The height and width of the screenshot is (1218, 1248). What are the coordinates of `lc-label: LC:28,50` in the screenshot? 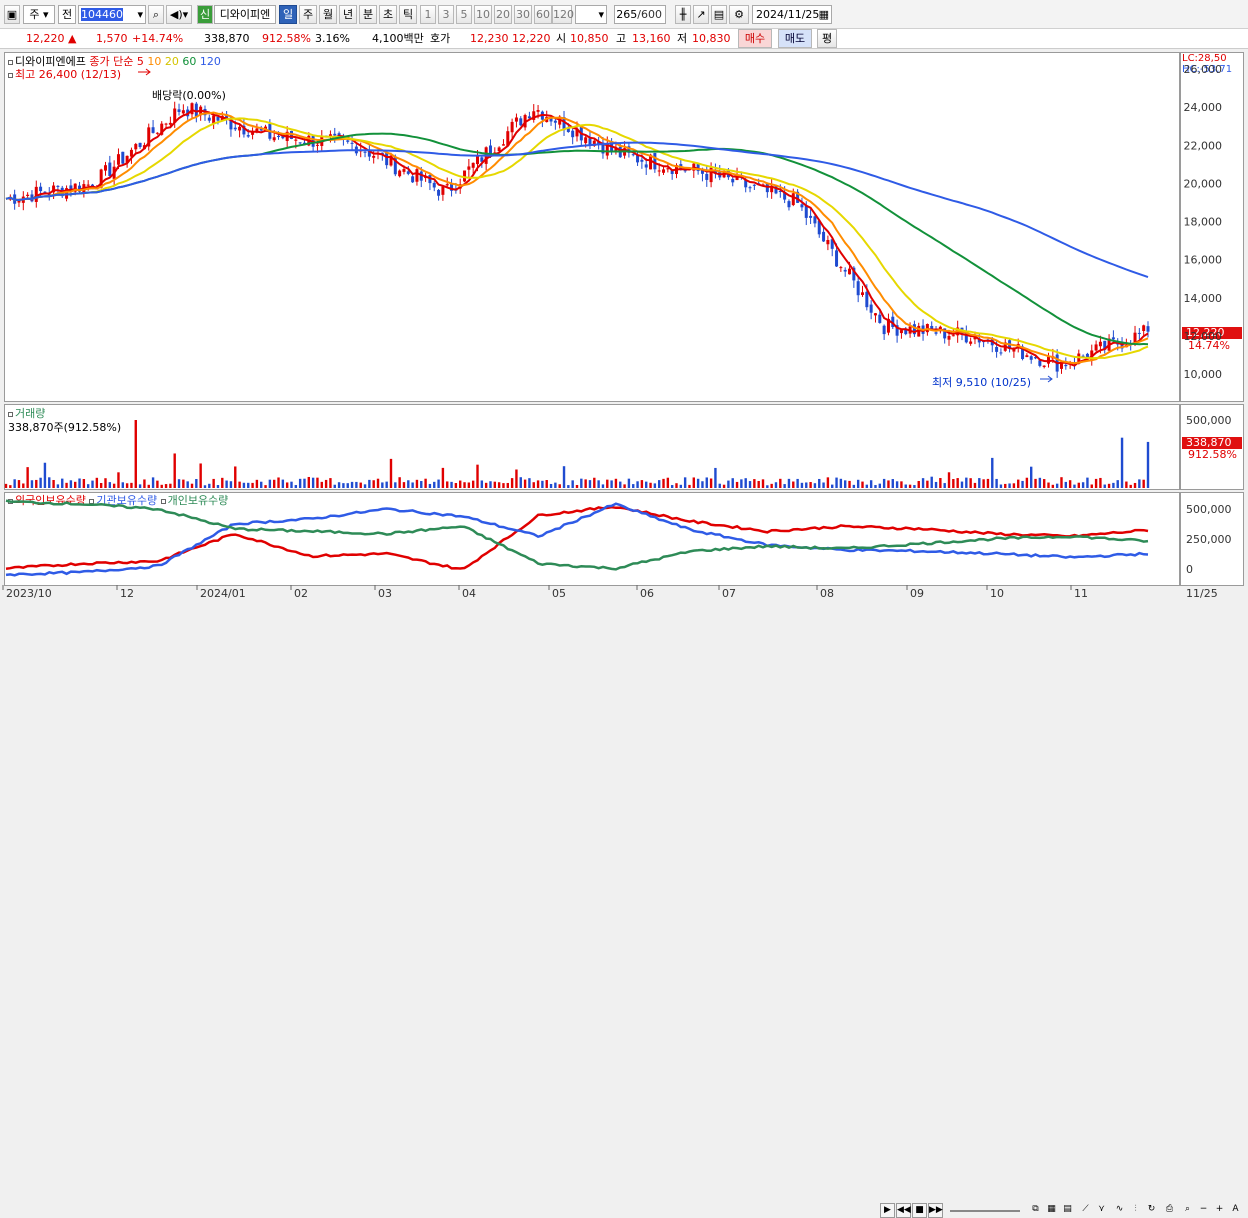 It's located at (1204, 58).